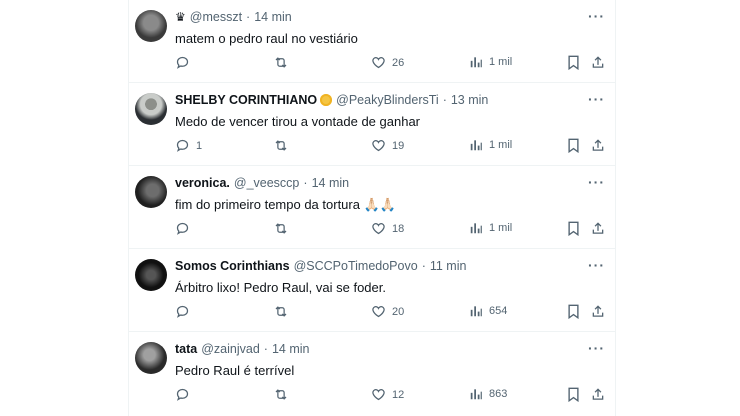 This screenshot has height=416, width=740. Describe the element at coordinates (202, 183) in the screenshot. I see `display-name: veronica.` at that location.